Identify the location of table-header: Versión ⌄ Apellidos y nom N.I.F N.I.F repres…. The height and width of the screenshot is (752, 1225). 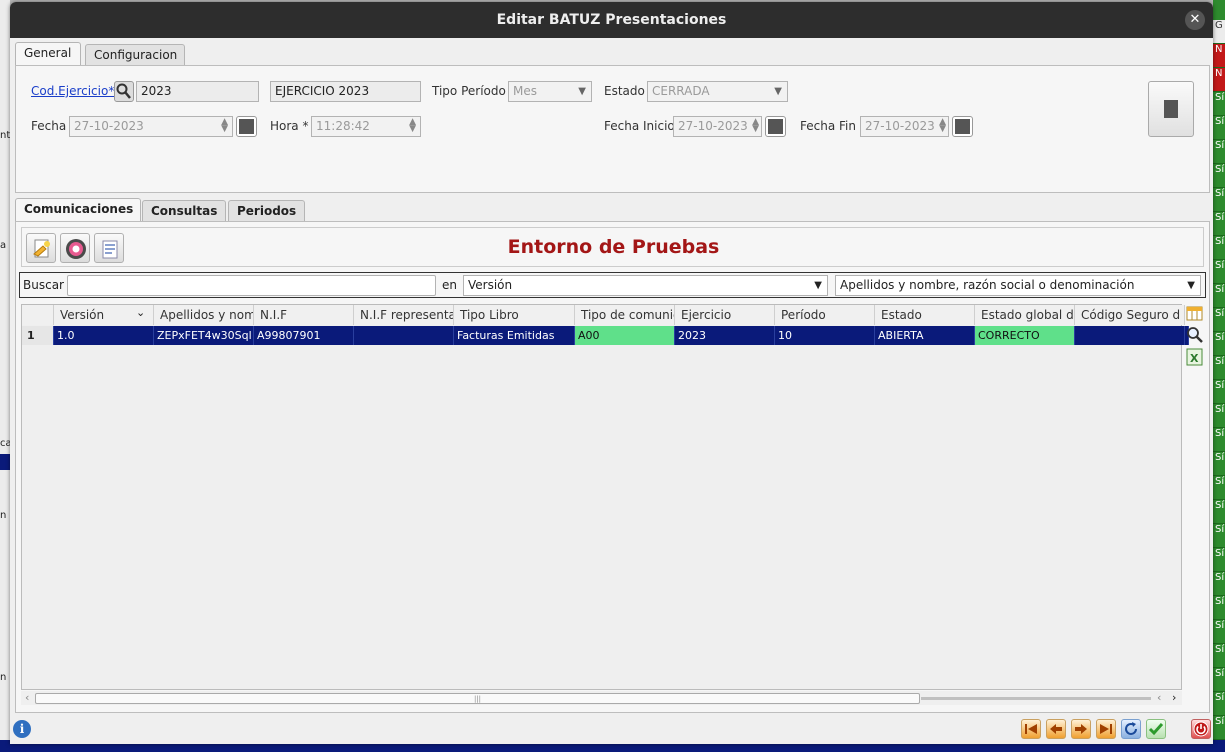
(603, 315).